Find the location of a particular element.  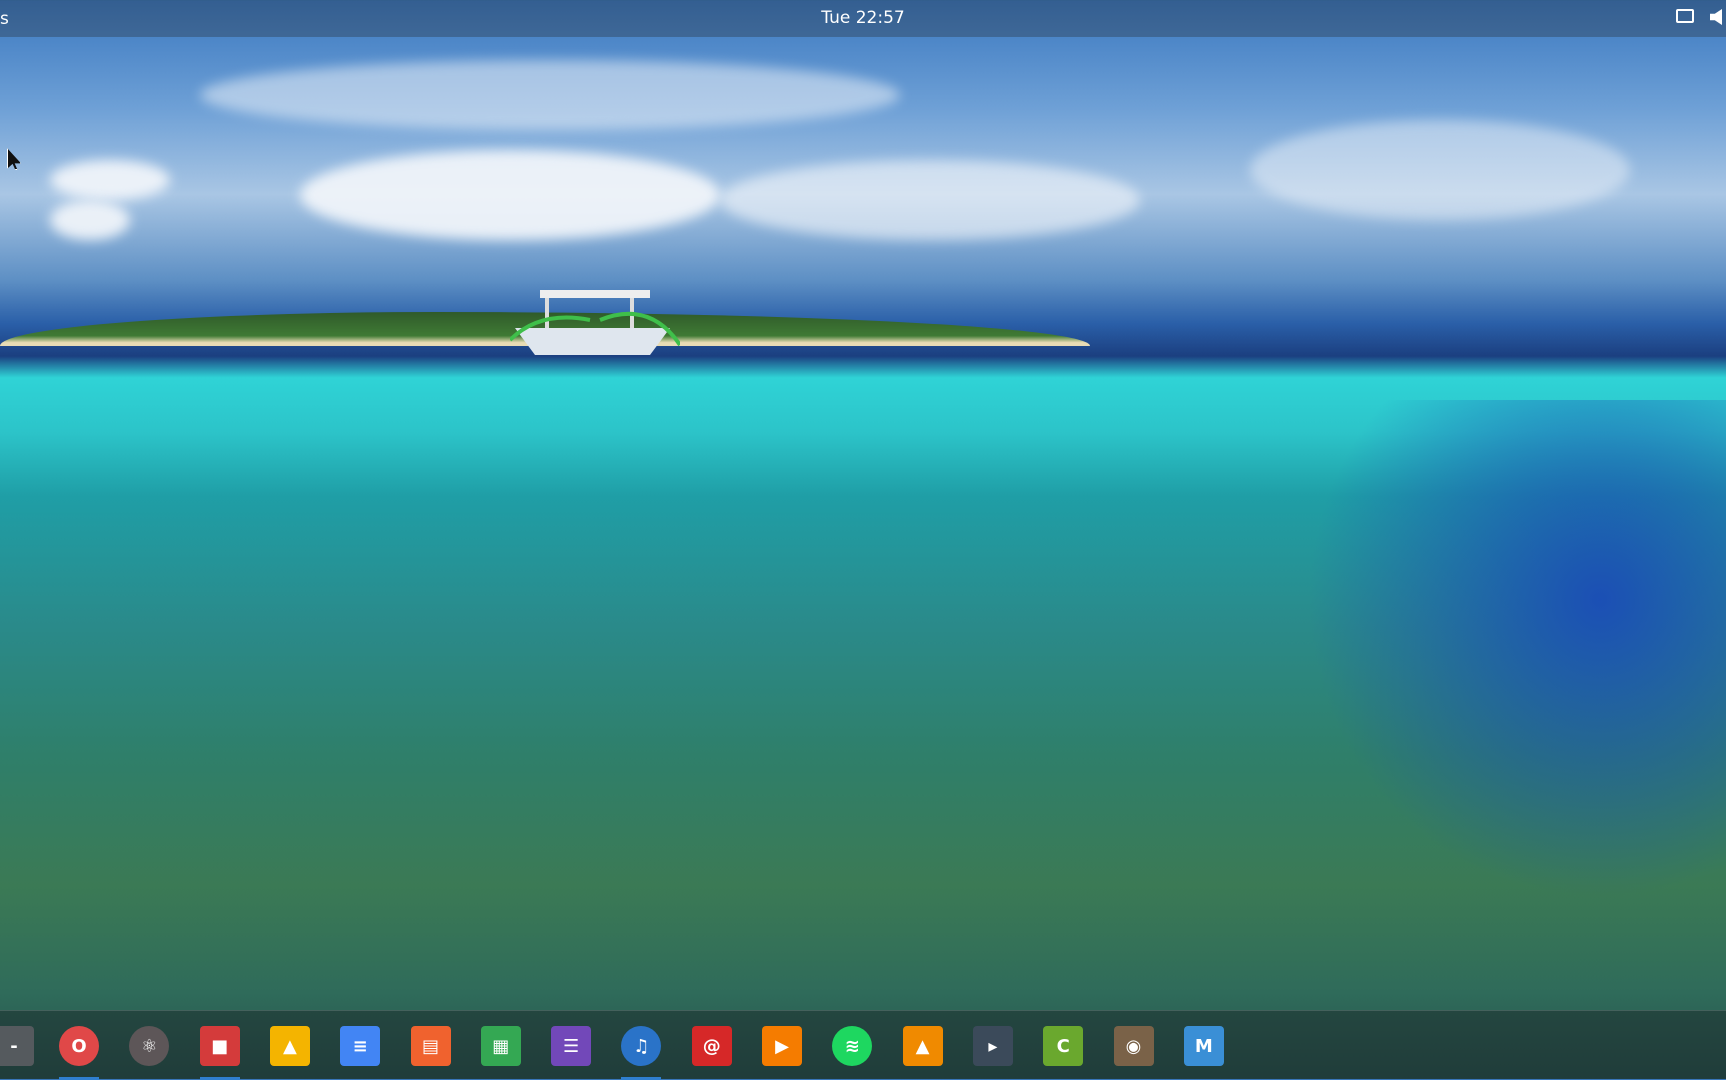

kdenlive-icon: ▸ is located at coordinates (992, 1046).